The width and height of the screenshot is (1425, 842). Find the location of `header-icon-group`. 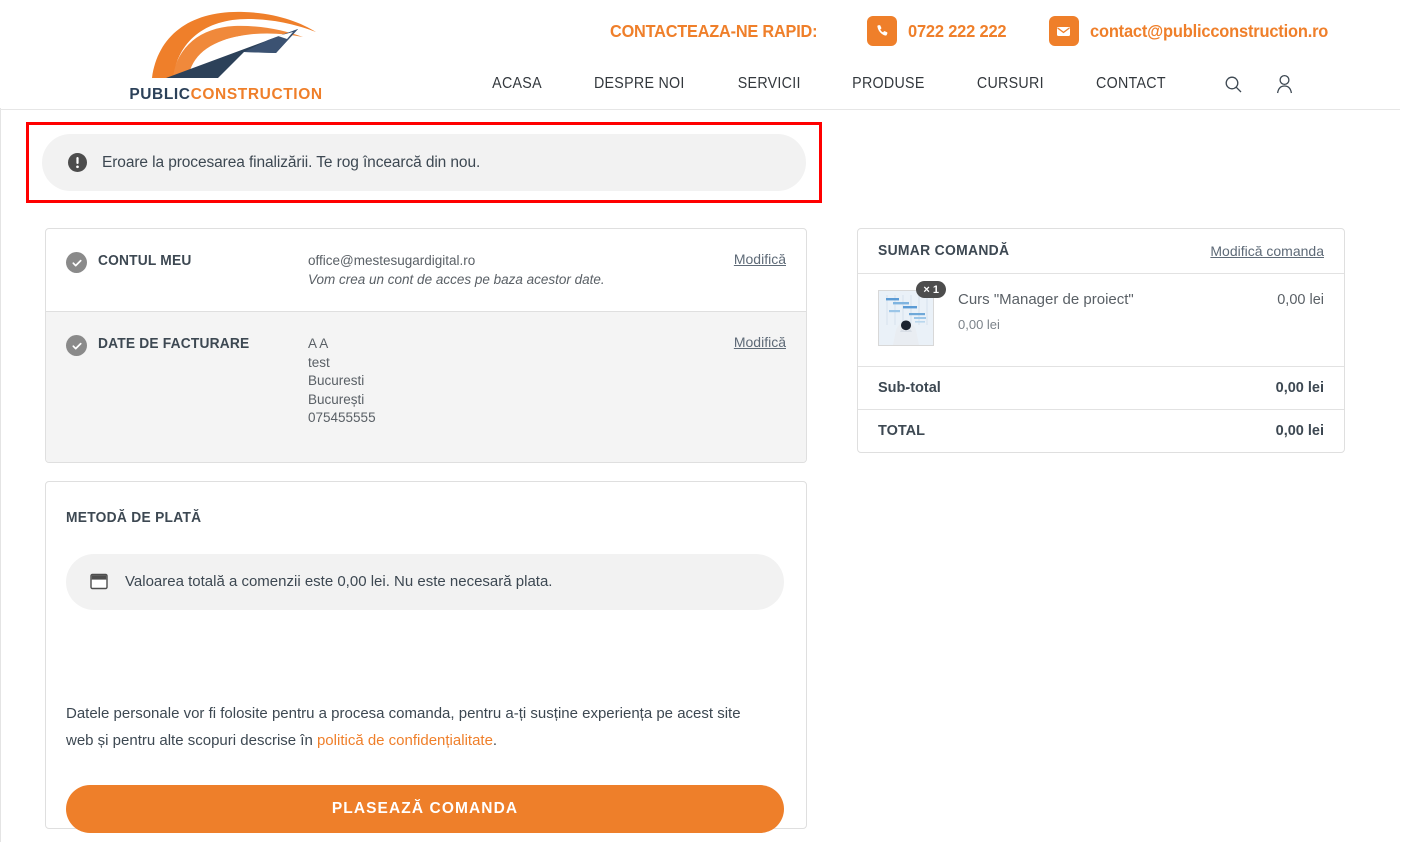

header-icon-group is located at coordinates (1259, 84).